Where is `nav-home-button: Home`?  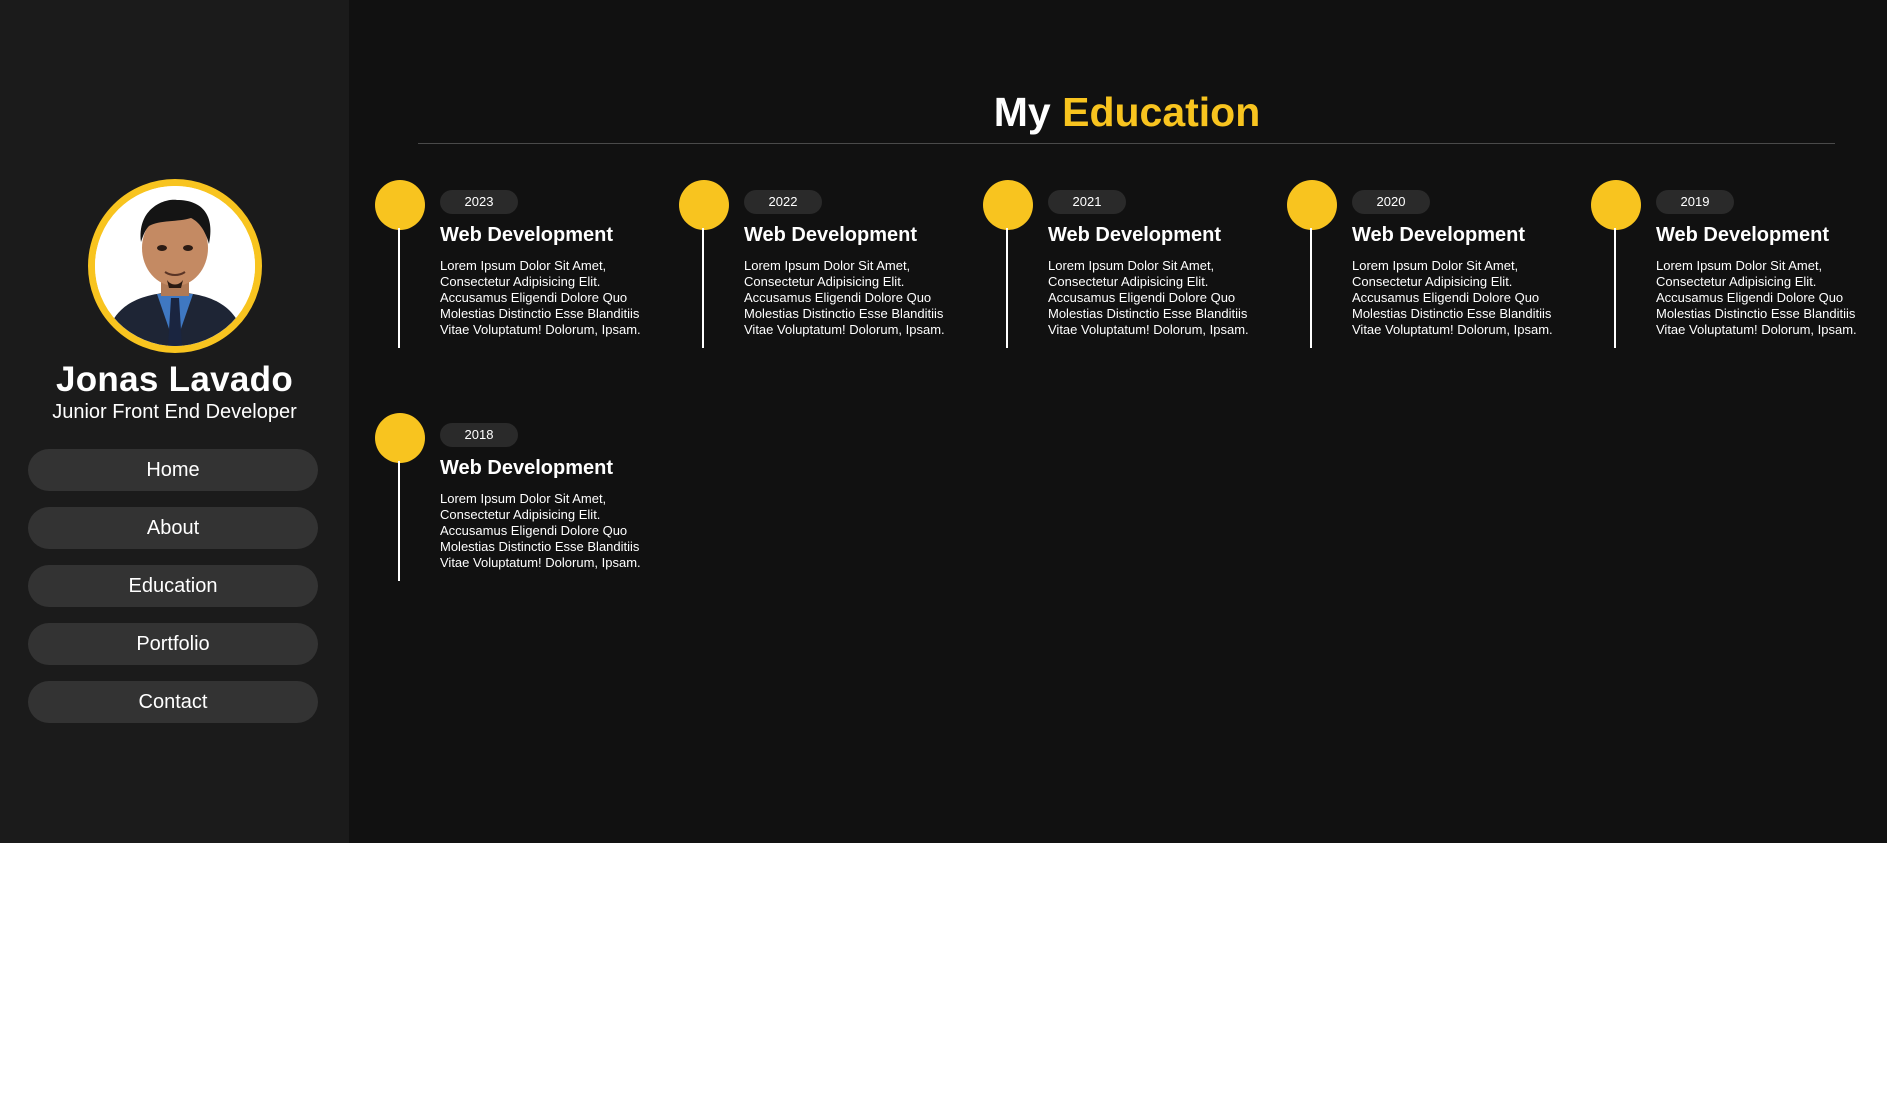 nav-home-button: Home is located at coordinates (173, 470).